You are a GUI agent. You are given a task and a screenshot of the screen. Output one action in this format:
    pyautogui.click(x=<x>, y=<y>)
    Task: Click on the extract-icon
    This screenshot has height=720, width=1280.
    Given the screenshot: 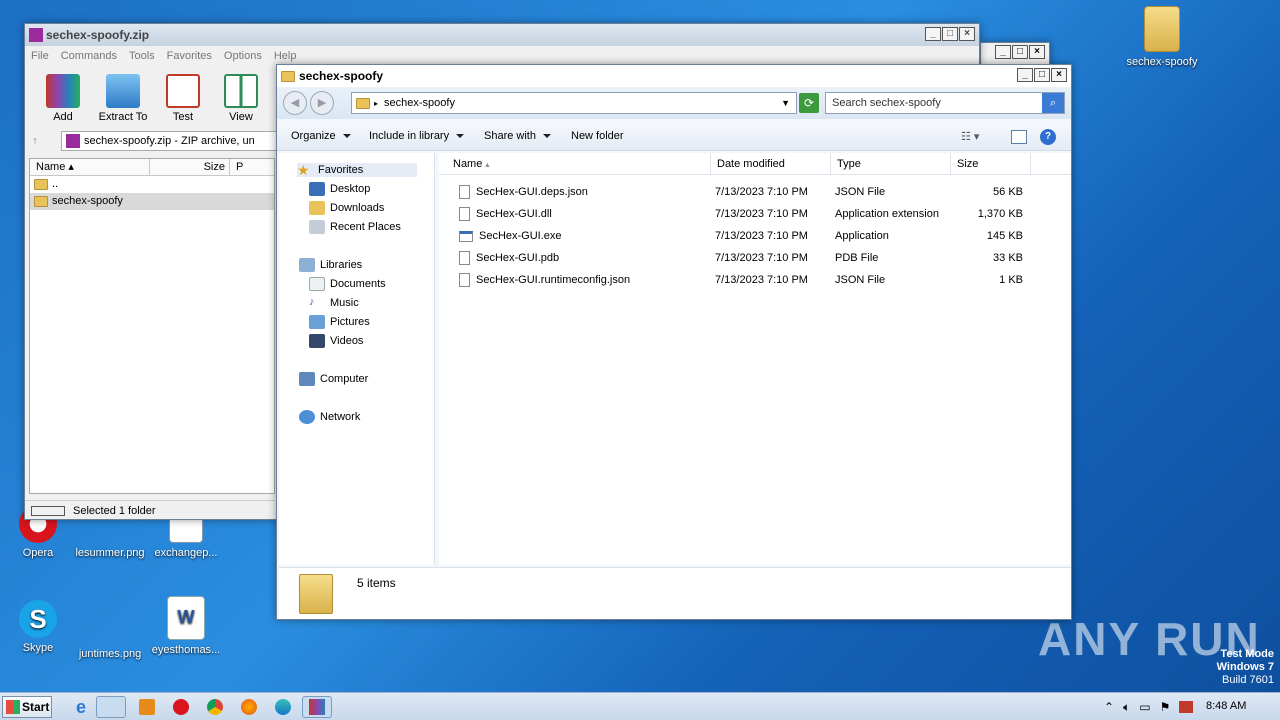 What is the action you would take?
    pyautogui.click(x=123, y=91)
    